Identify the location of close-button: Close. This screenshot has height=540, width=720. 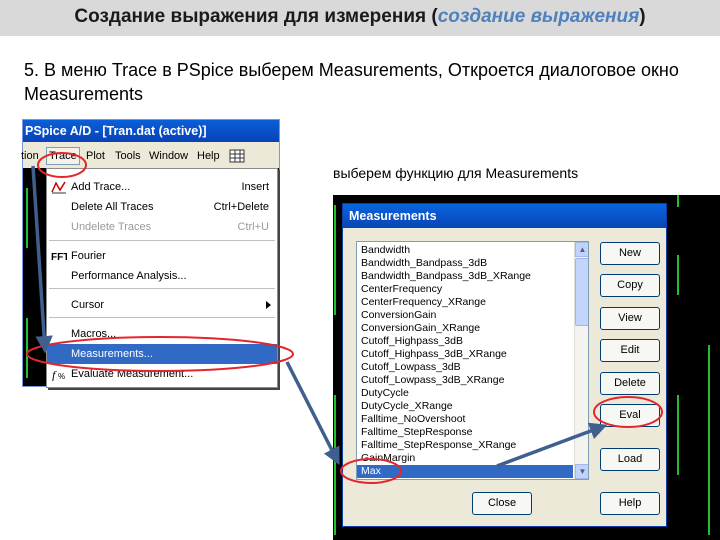
(502, 503).